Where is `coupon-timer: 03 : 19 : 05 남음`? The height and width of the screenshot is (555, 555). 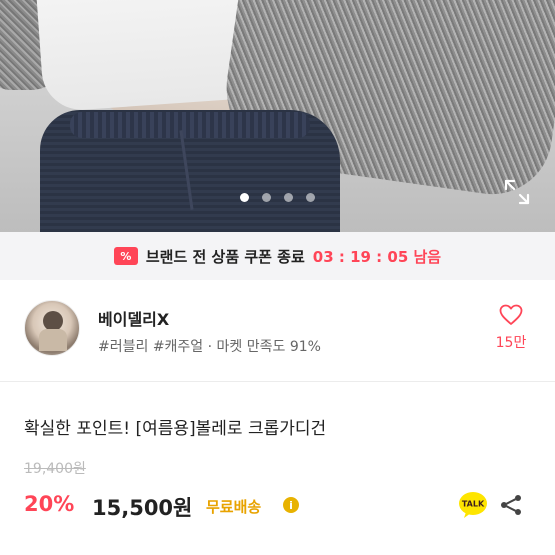 coupon-timer: 03 : 19 : 05 남음 is located at coordinates (377, 256).